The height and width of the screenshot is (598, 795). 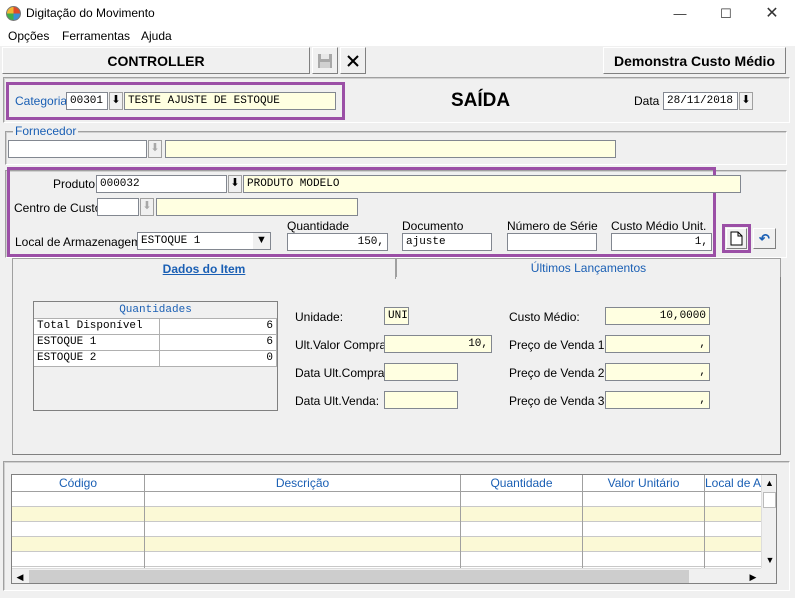 I want to click on ult-valor-field: 10,, so click(x=438, y=344).